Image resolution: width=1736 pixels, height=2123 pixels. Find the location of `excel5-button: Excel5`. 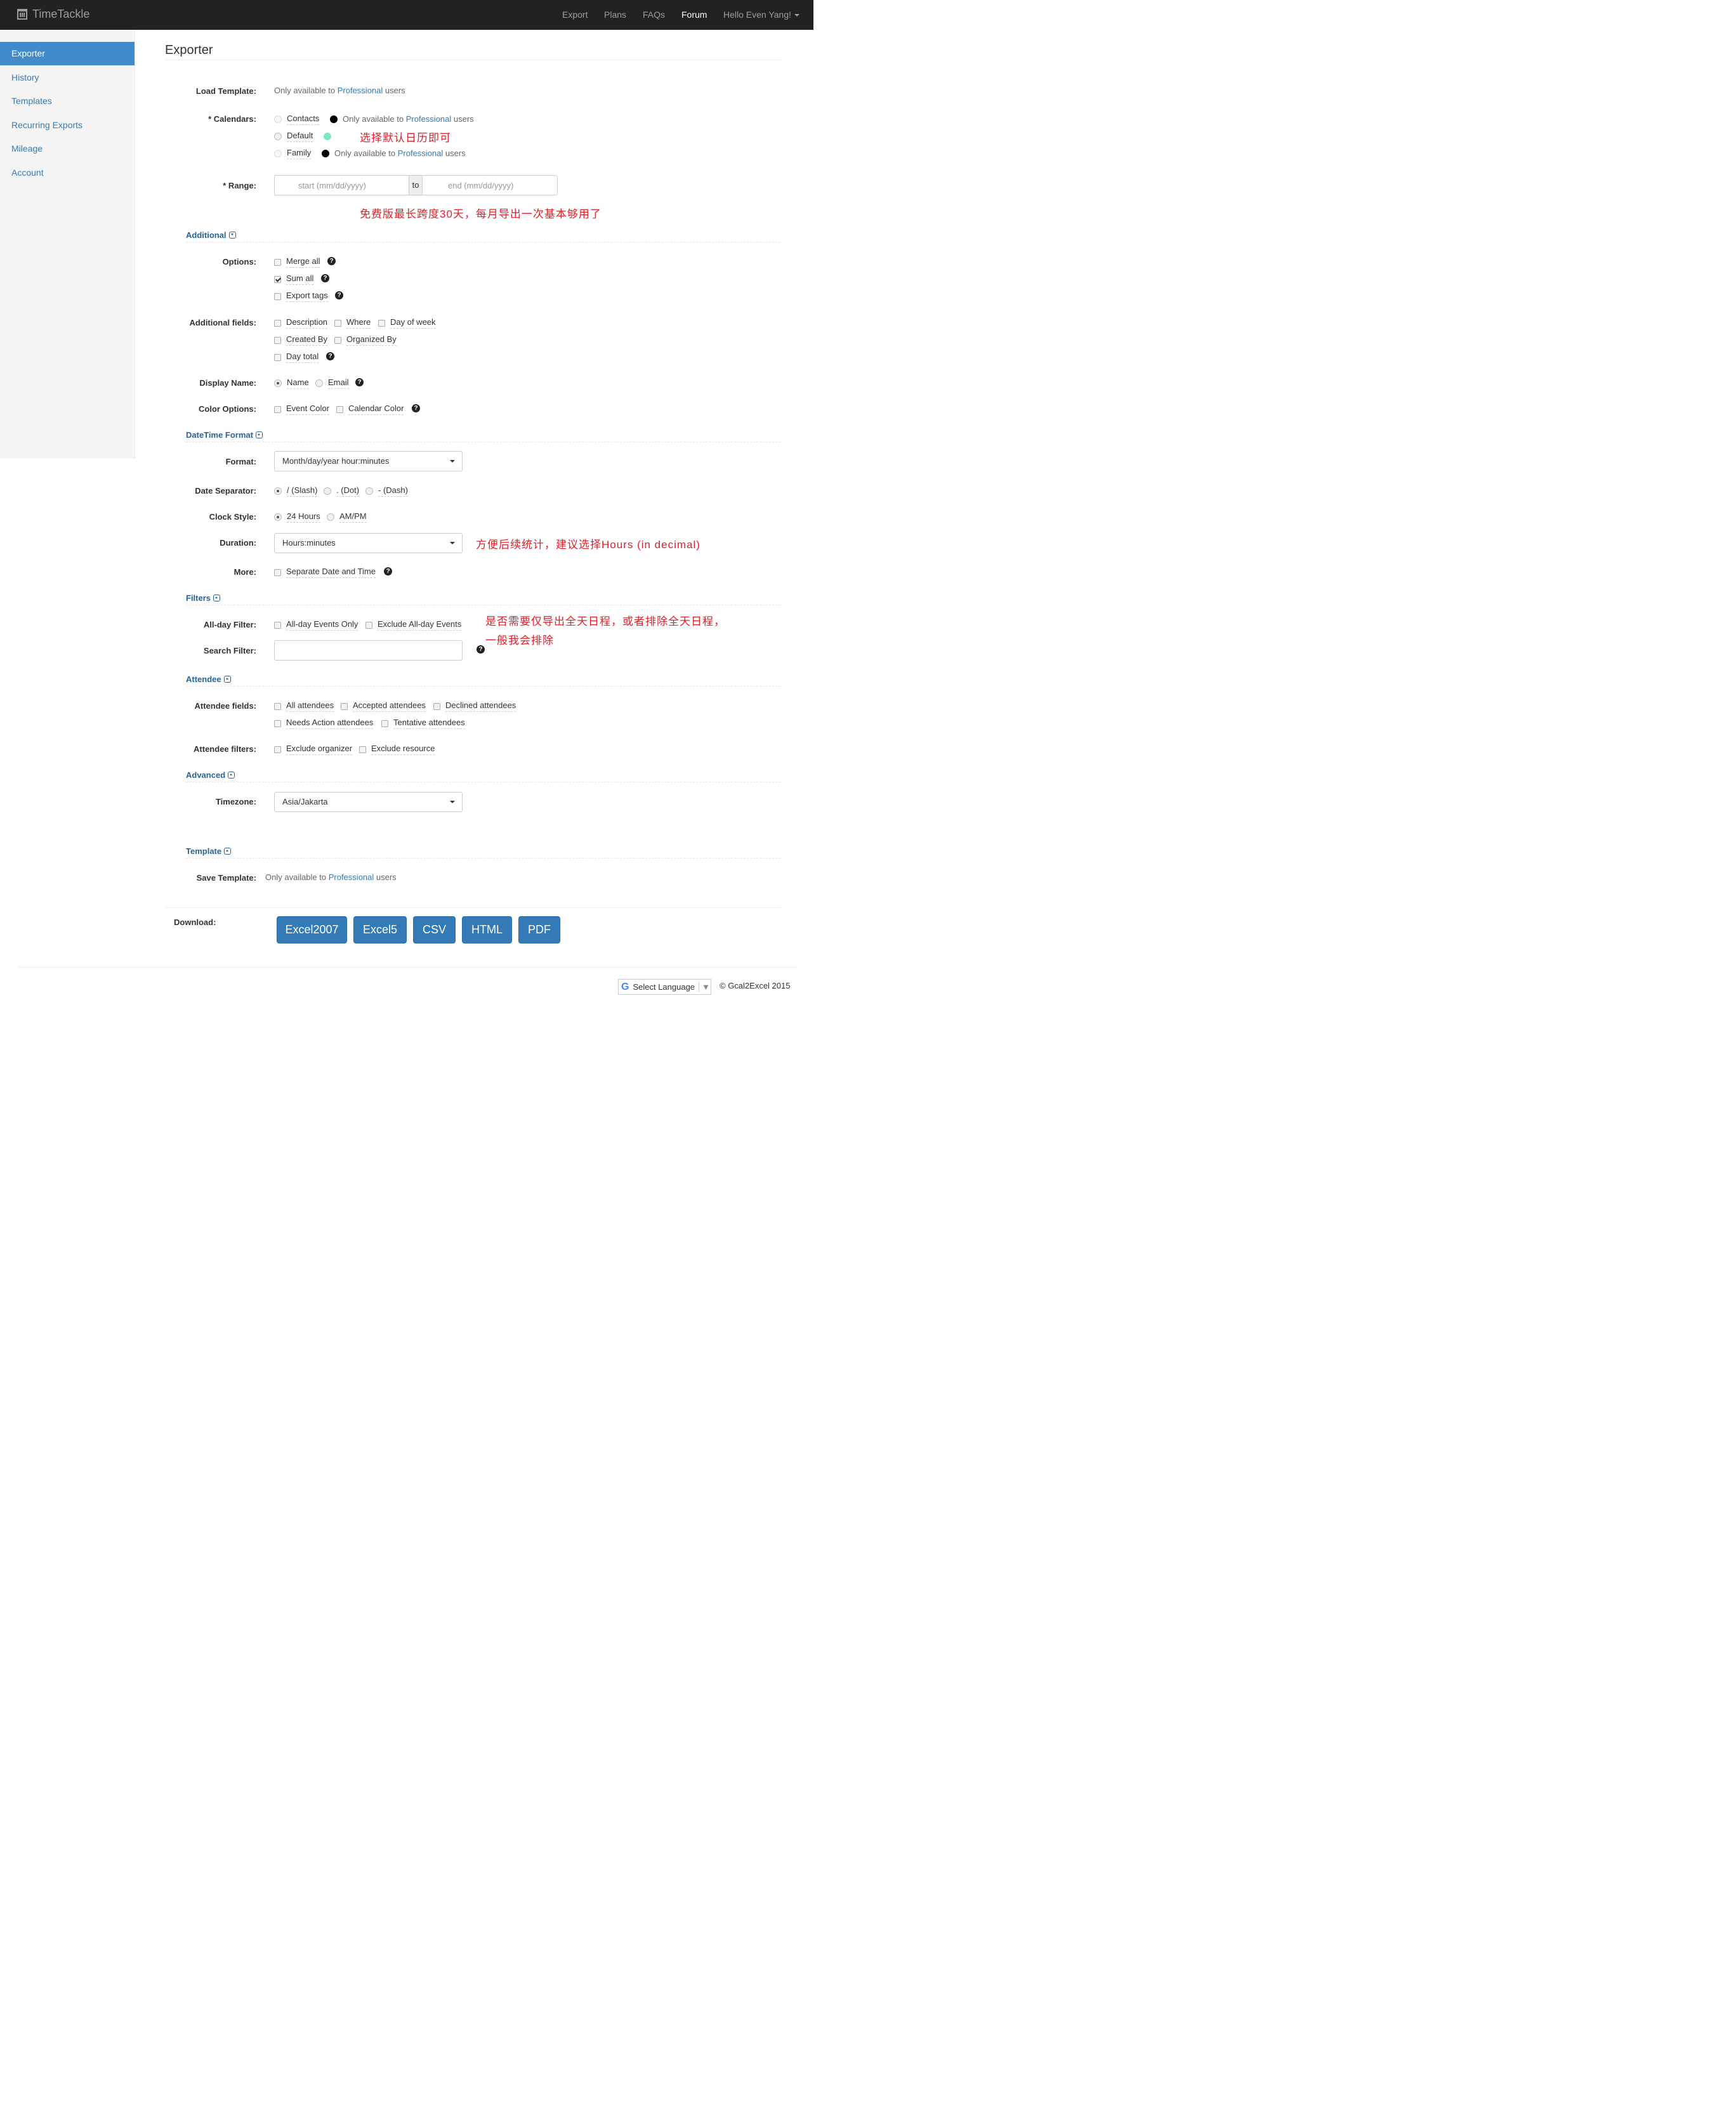

excel5-button: Excel5 is located at coordinates (380, 929).